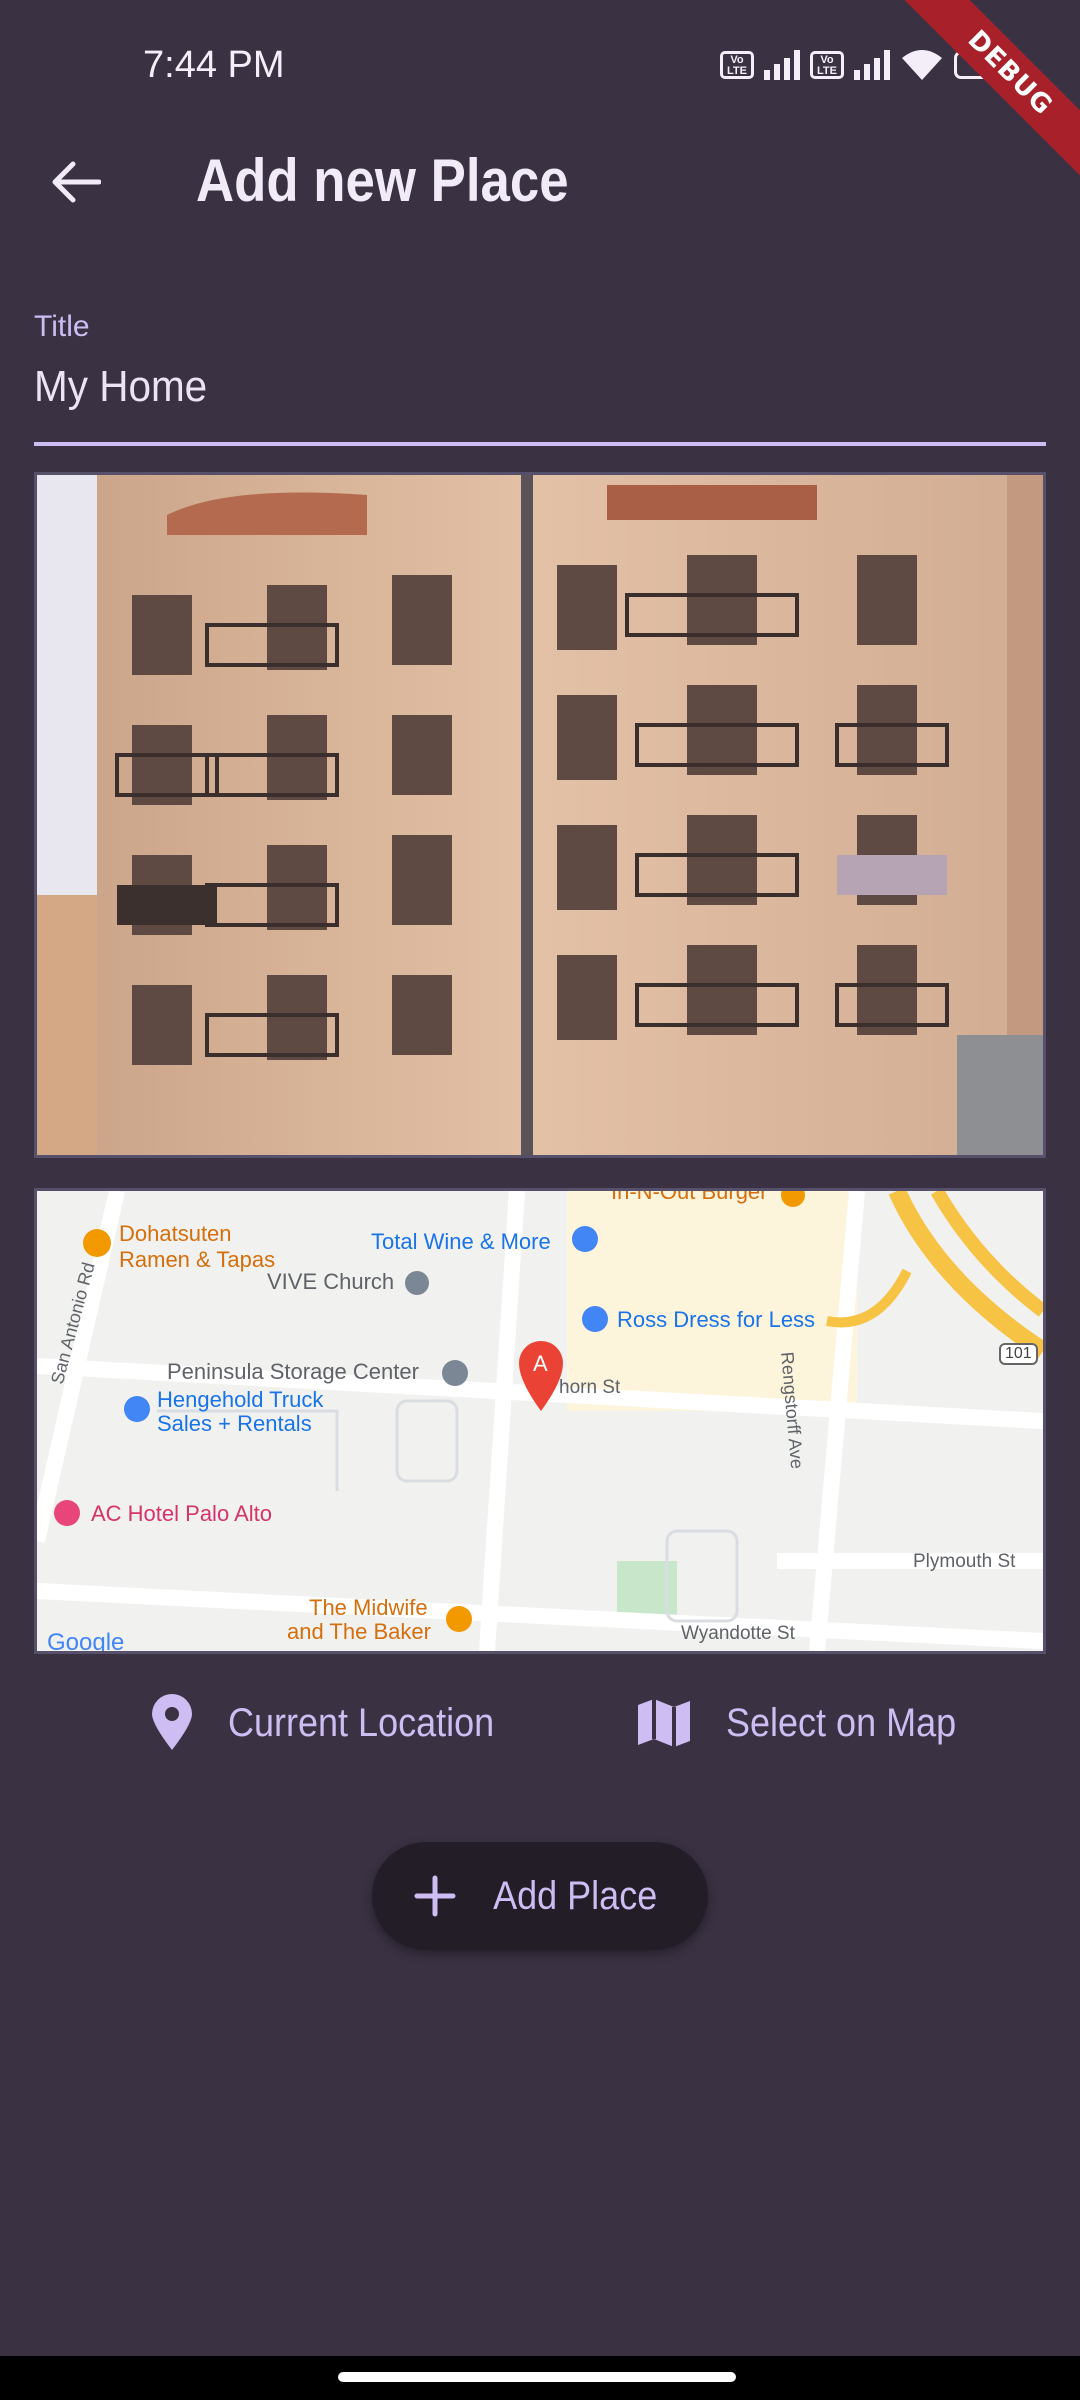 This screenshot has width=1080, height=2400. What do you see at coordinates (540, 444) in the screenshot?
I see `title-field-underline` at bounding box center [540, 444].